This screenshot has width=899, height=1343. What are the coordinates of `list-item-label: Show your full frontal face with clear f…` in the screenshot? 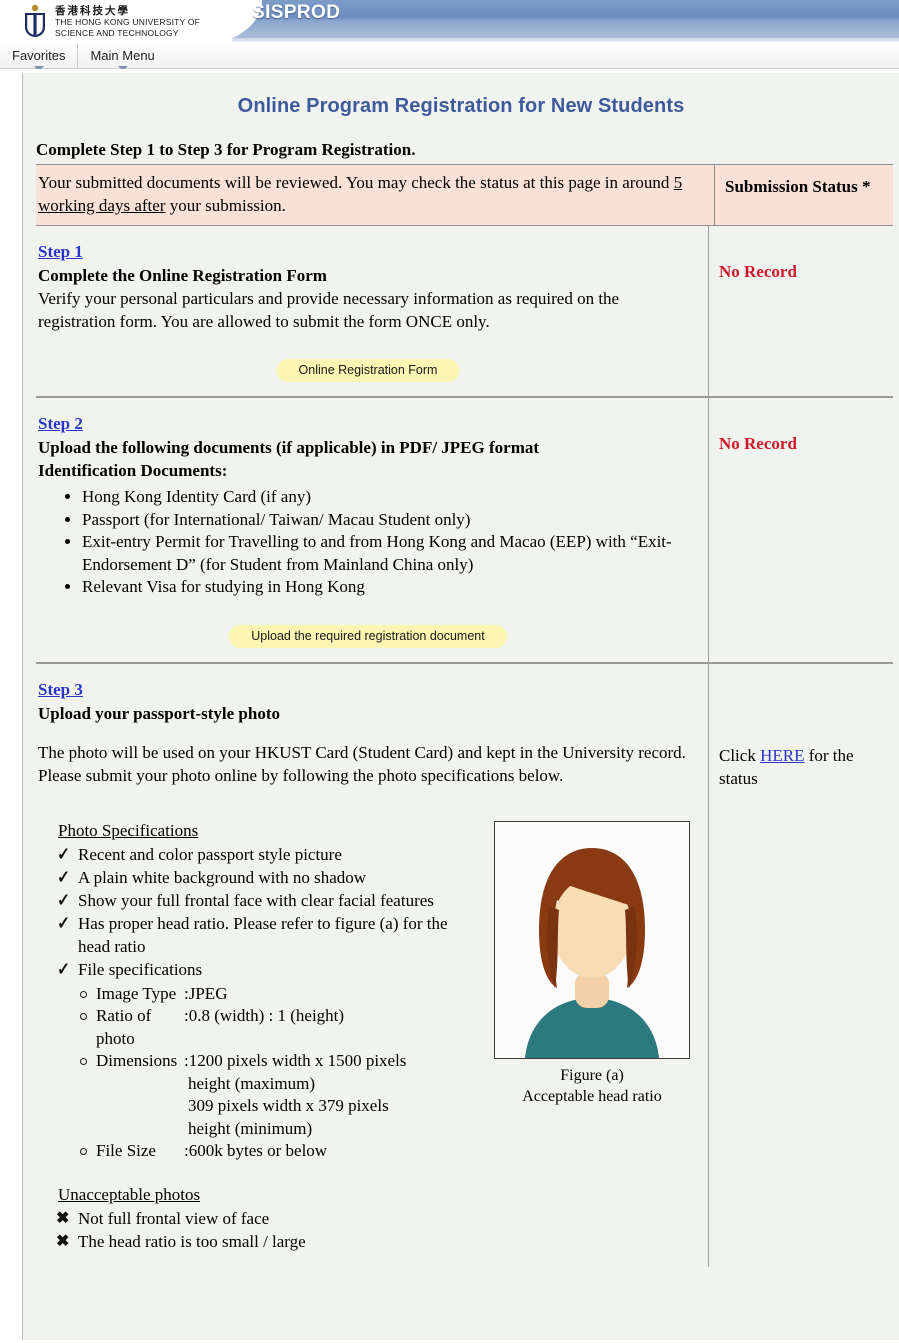 It's located at (256, 900).